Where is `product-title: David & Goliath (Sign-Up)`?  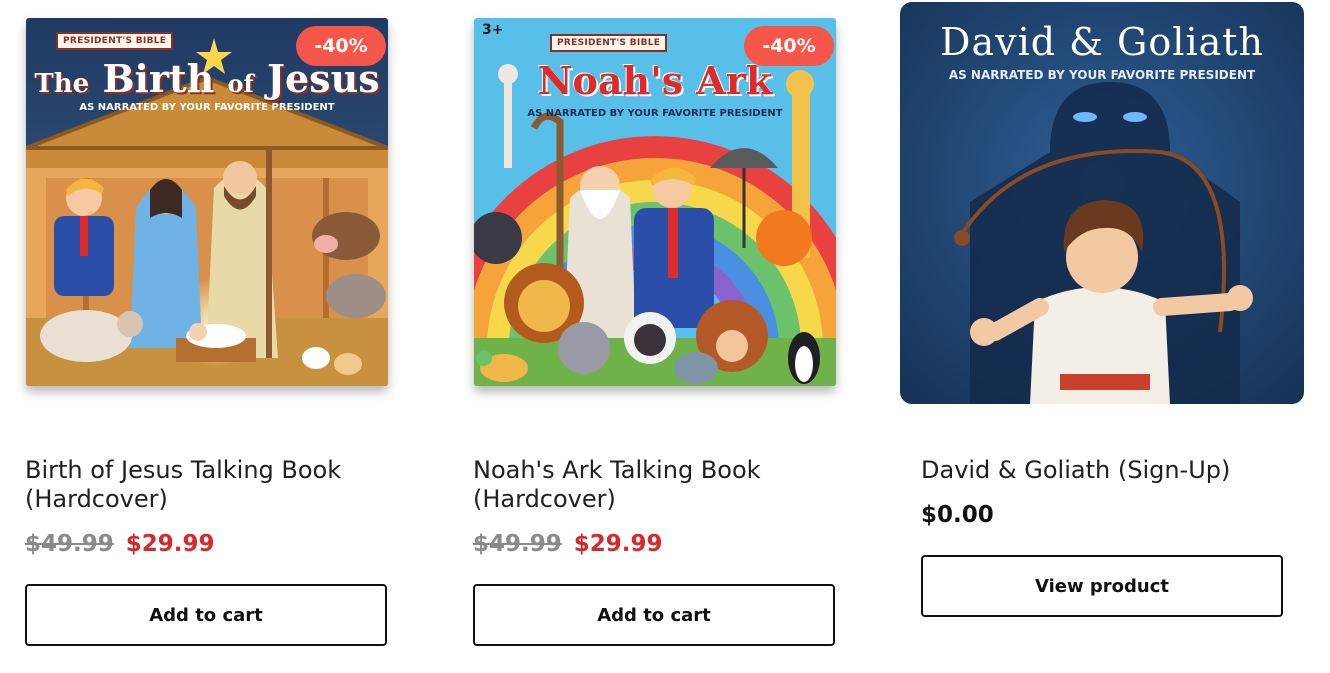
product-title: David & Goliath (Sign-Up) is located at coordinates (1111, 470).